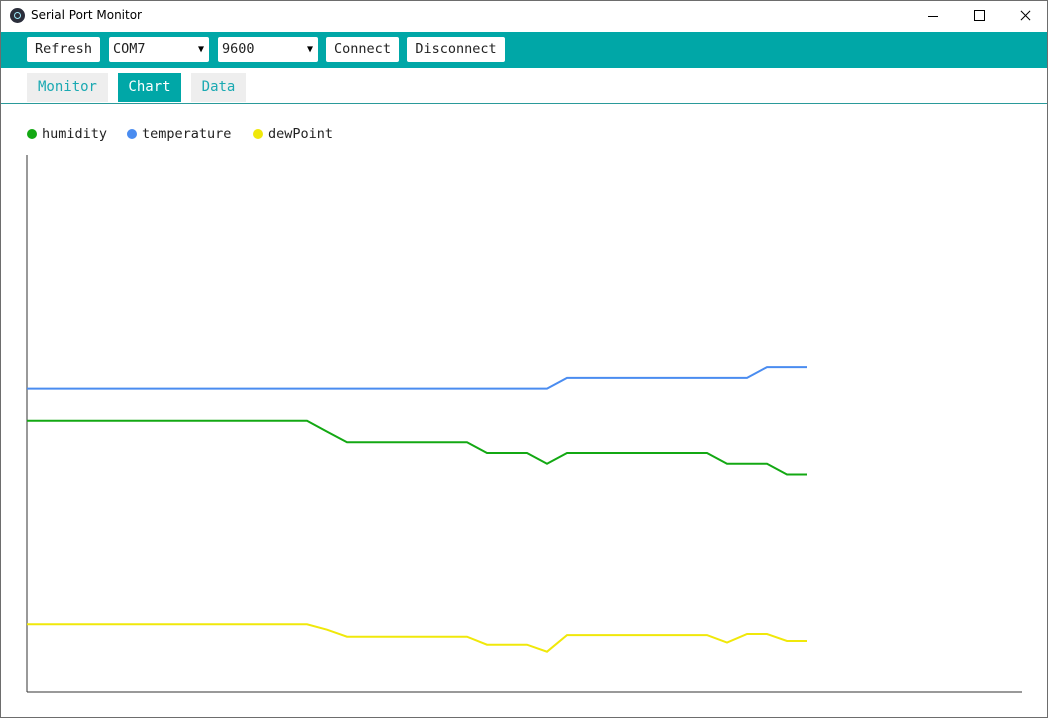 The height and width of the screenshot is (718, 1048). I want to click on close-icon, so click(1024, 16).